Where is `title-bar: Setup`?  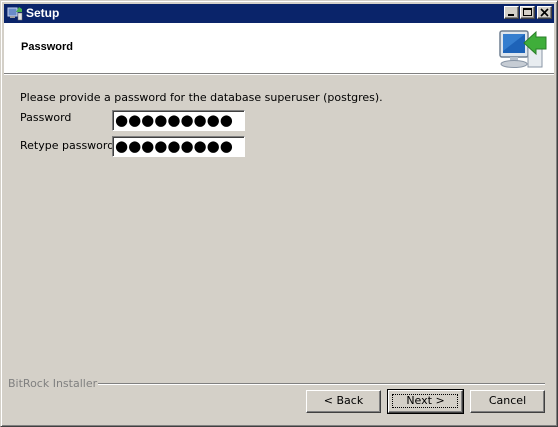
title-bar: Setup is located at coordinates (279, 13).